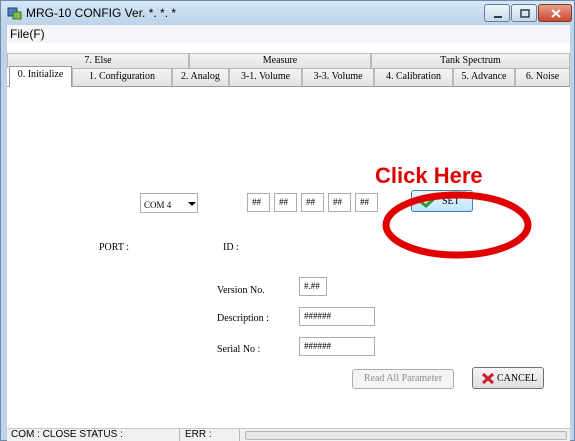  I want to click on tab-tank-spectrum: Tank Spectrum, so click(470, 60).